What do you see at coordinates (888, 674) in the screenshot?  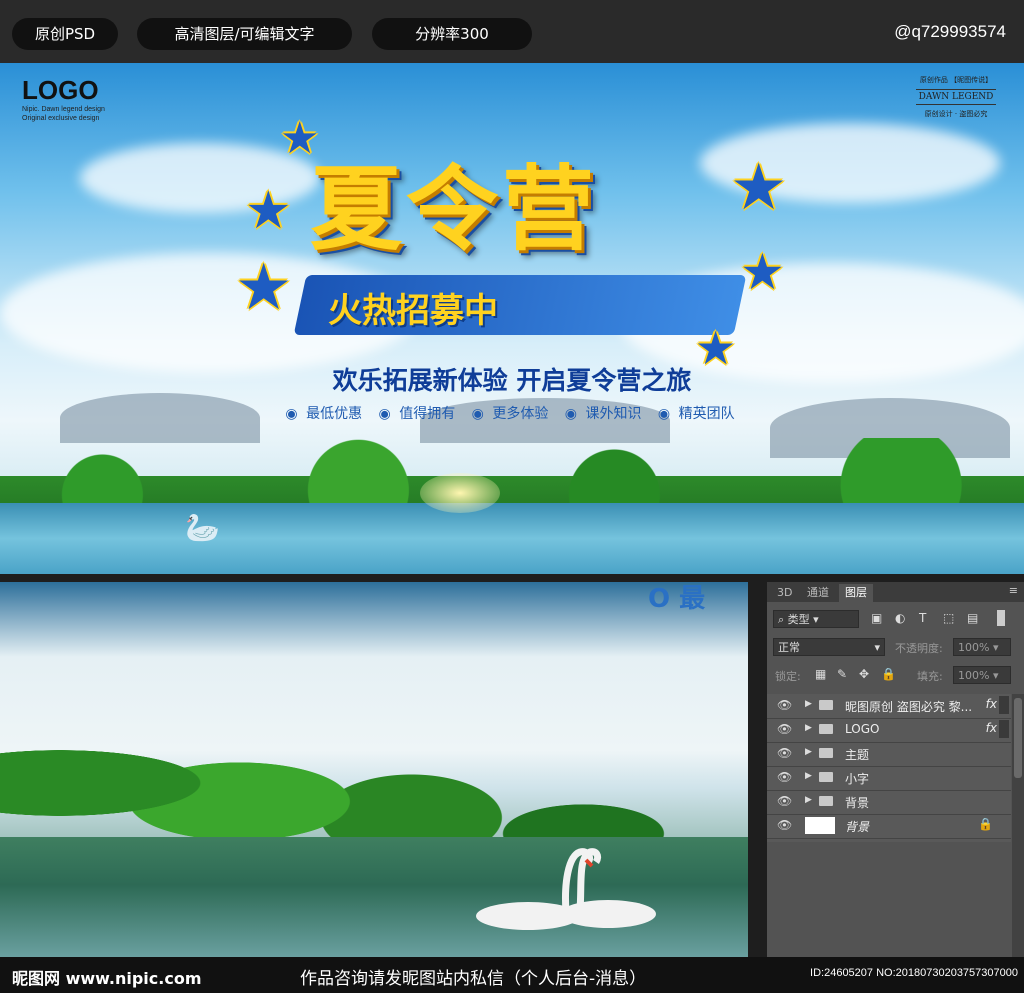 I see `lock-all-icon: 🔒` at bounding box center [888, 674].